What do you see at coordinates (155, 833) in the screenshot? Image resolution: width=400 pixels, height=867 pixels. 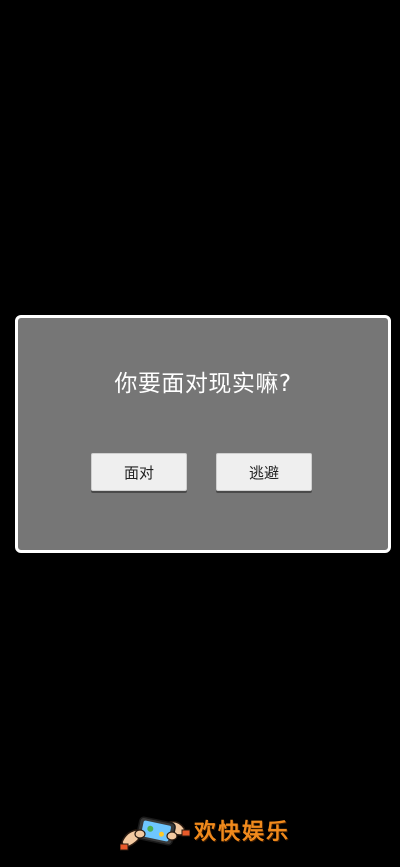 I see `hands-holding-phone-icon` at bounding box center [155, 833].